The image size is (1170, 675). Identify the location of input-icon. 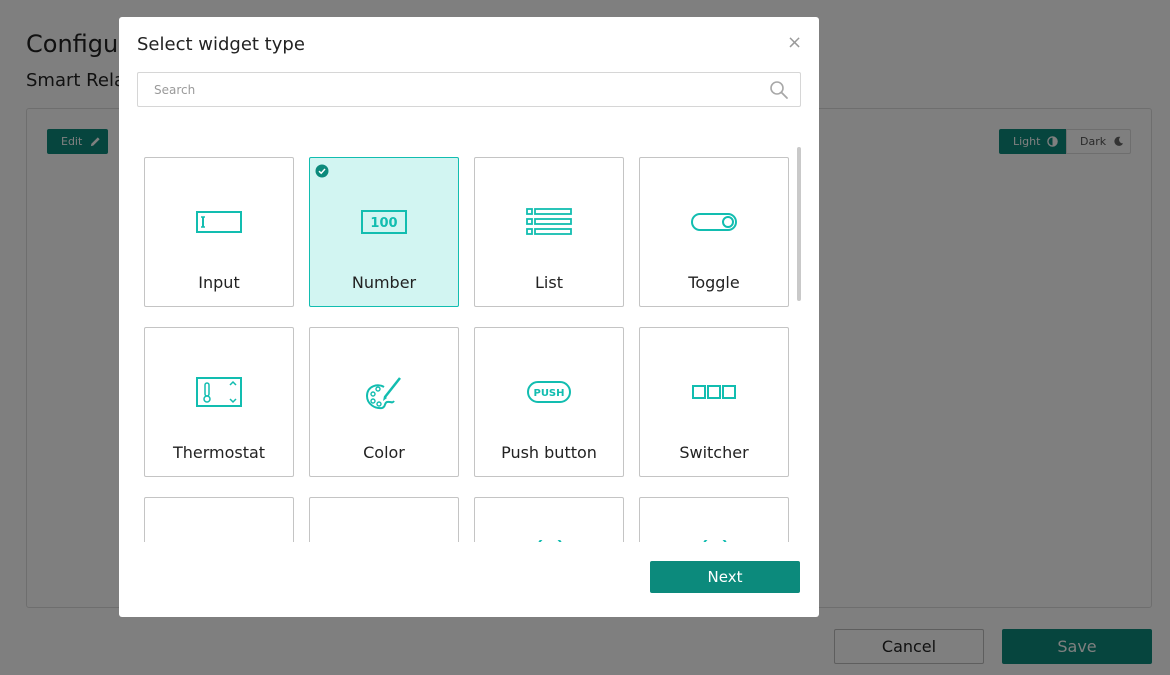
(219, 222).